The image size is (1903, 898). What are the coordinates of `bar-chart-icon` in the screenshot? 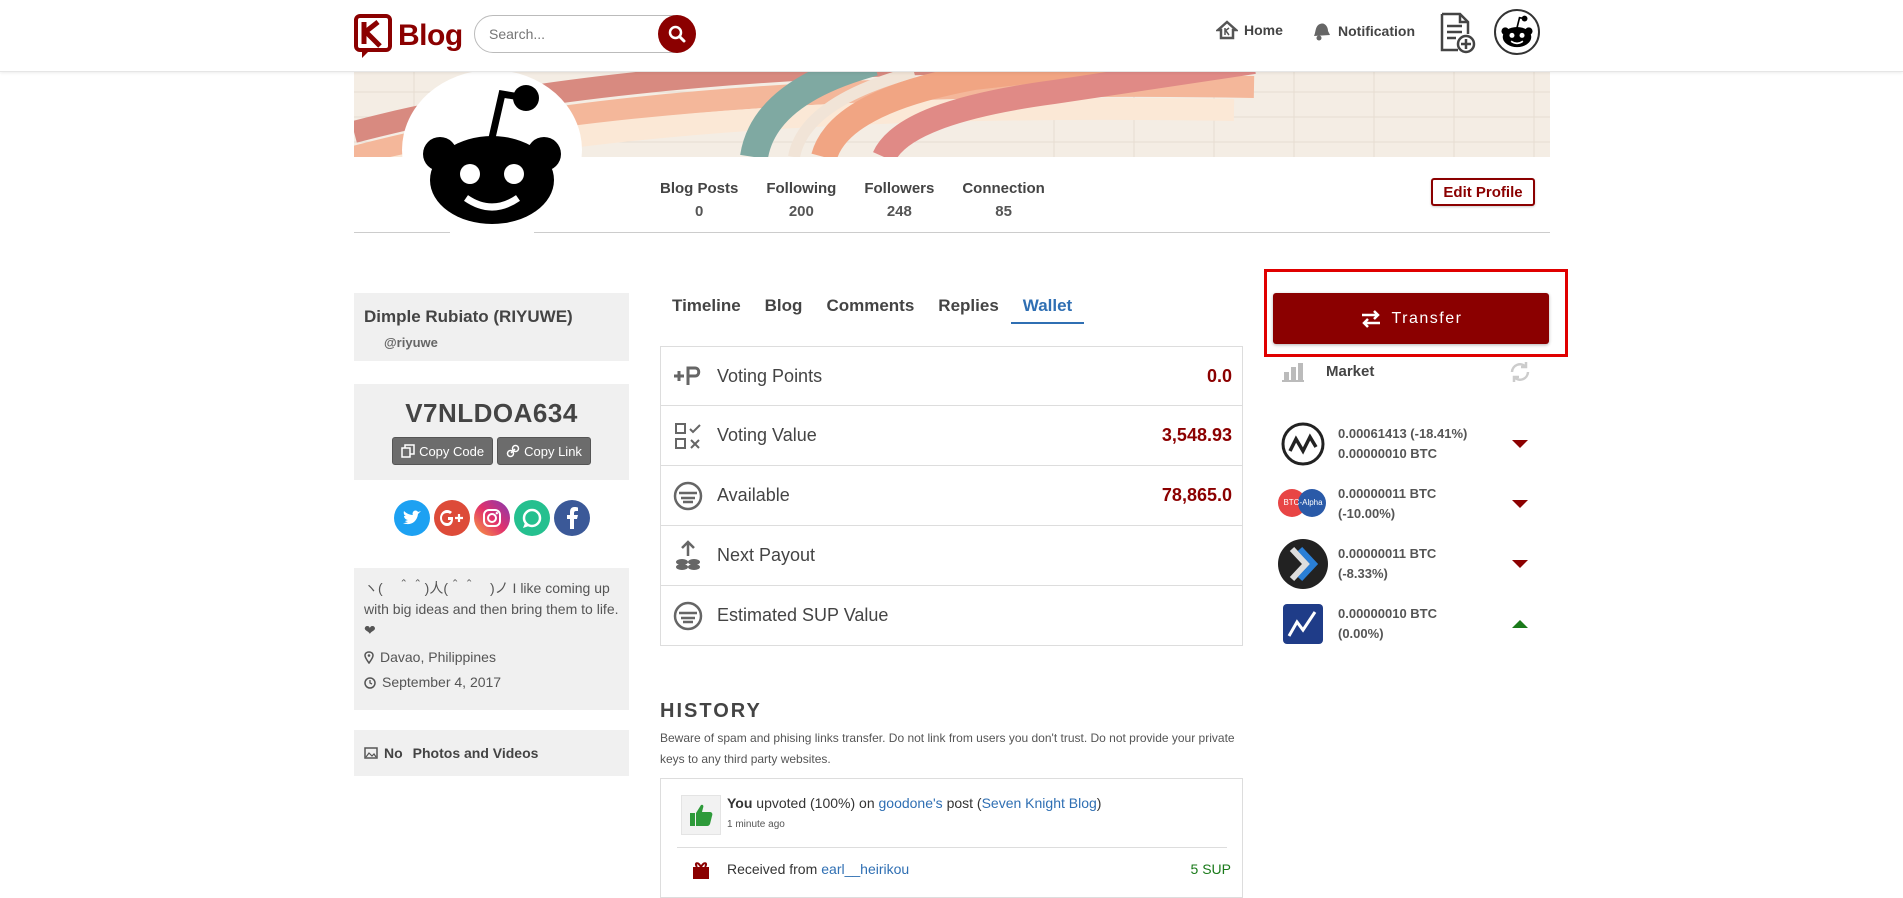 It's located at (1293, 372).